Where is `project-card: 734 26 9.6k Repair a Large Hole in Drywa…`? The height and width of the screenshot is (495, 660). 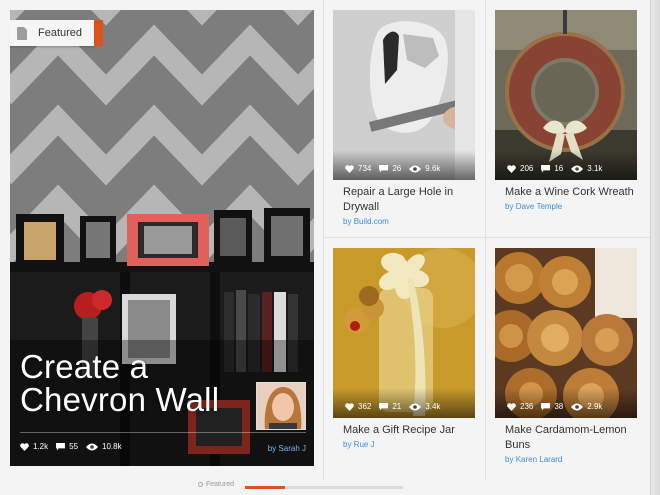 project-card: 734 26 9.6k Repair a Large Hole in Drywa… is located at coordinates (404, 118).